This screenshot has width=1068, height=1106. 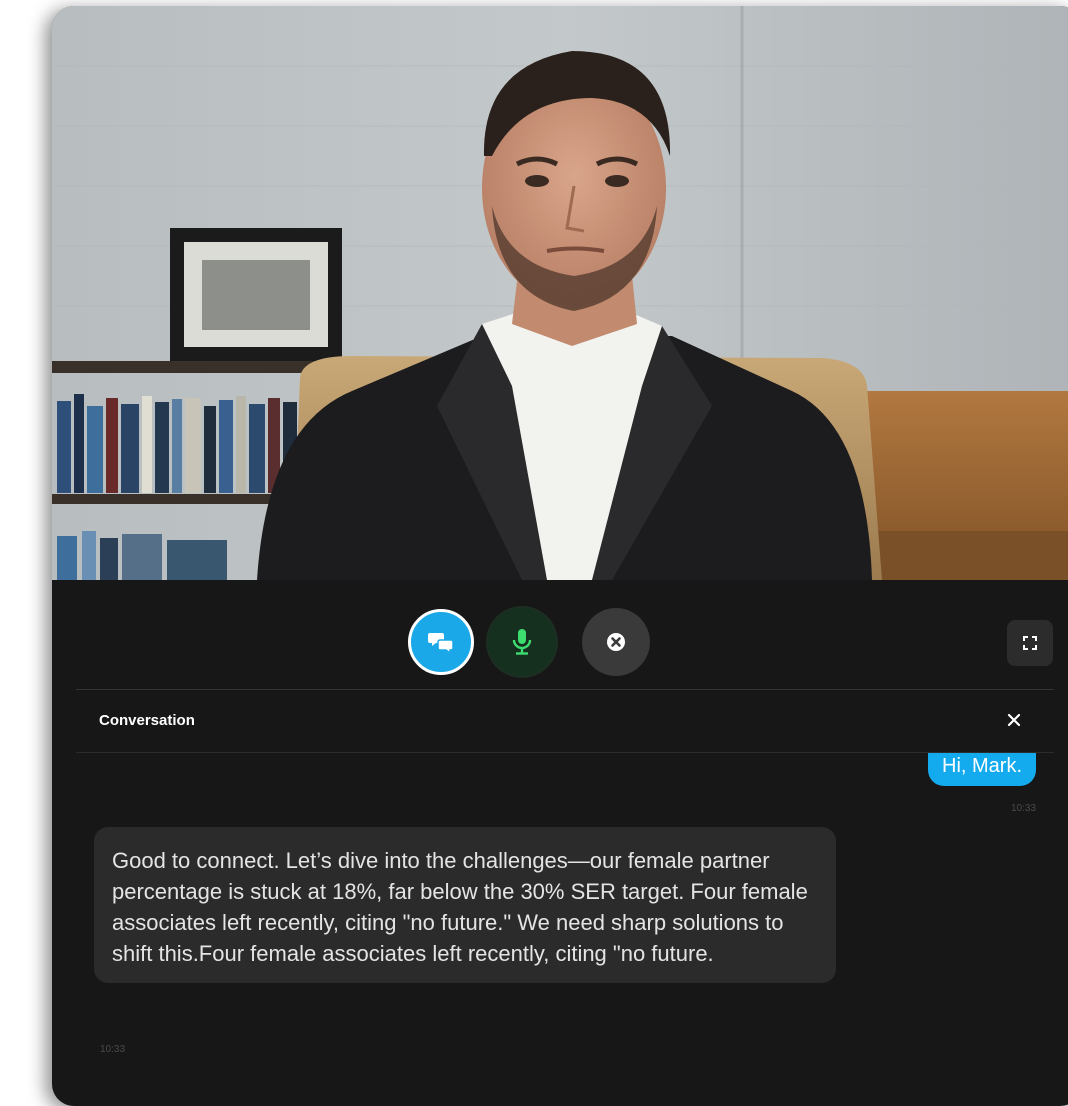 I want to click on fullscreen-icon, so click(x=1030, y=643).